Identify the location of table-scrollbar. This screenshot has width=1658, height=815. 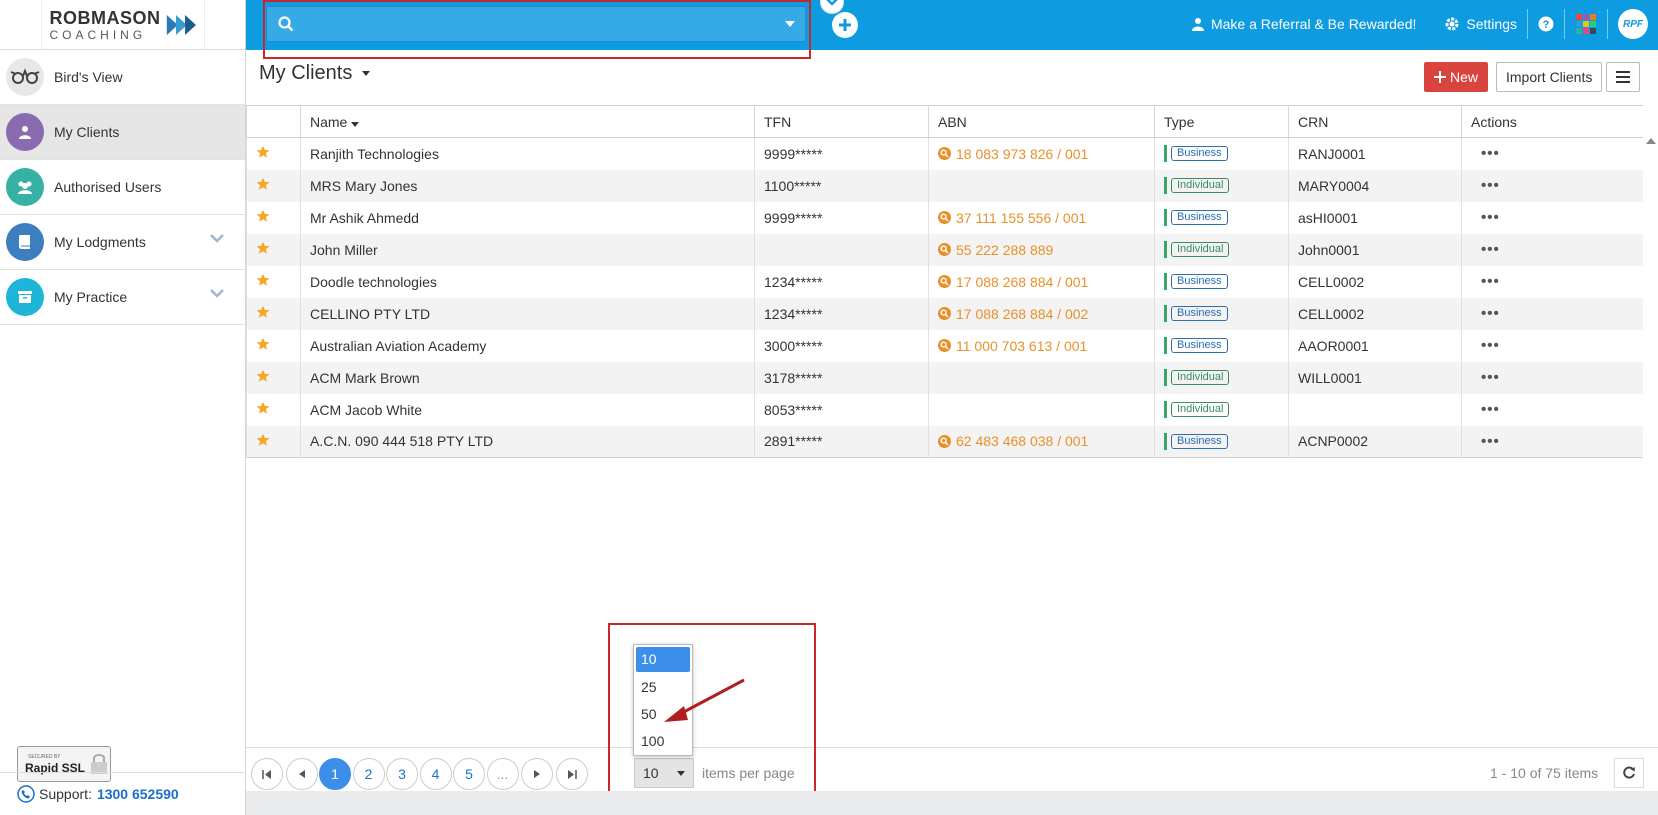
(1651, 460).